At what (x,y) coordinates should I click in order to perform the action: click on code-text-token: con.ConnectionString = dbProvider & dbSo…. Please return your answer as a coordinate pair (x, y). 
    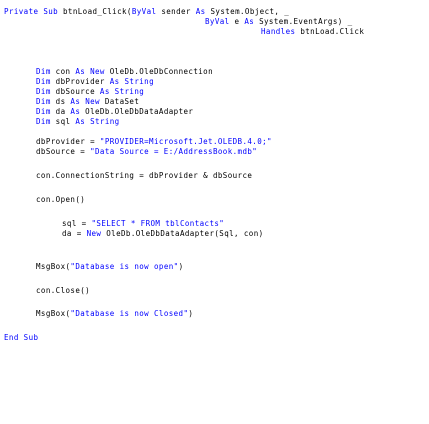
    Looking at the image, I should click on (144, 175).